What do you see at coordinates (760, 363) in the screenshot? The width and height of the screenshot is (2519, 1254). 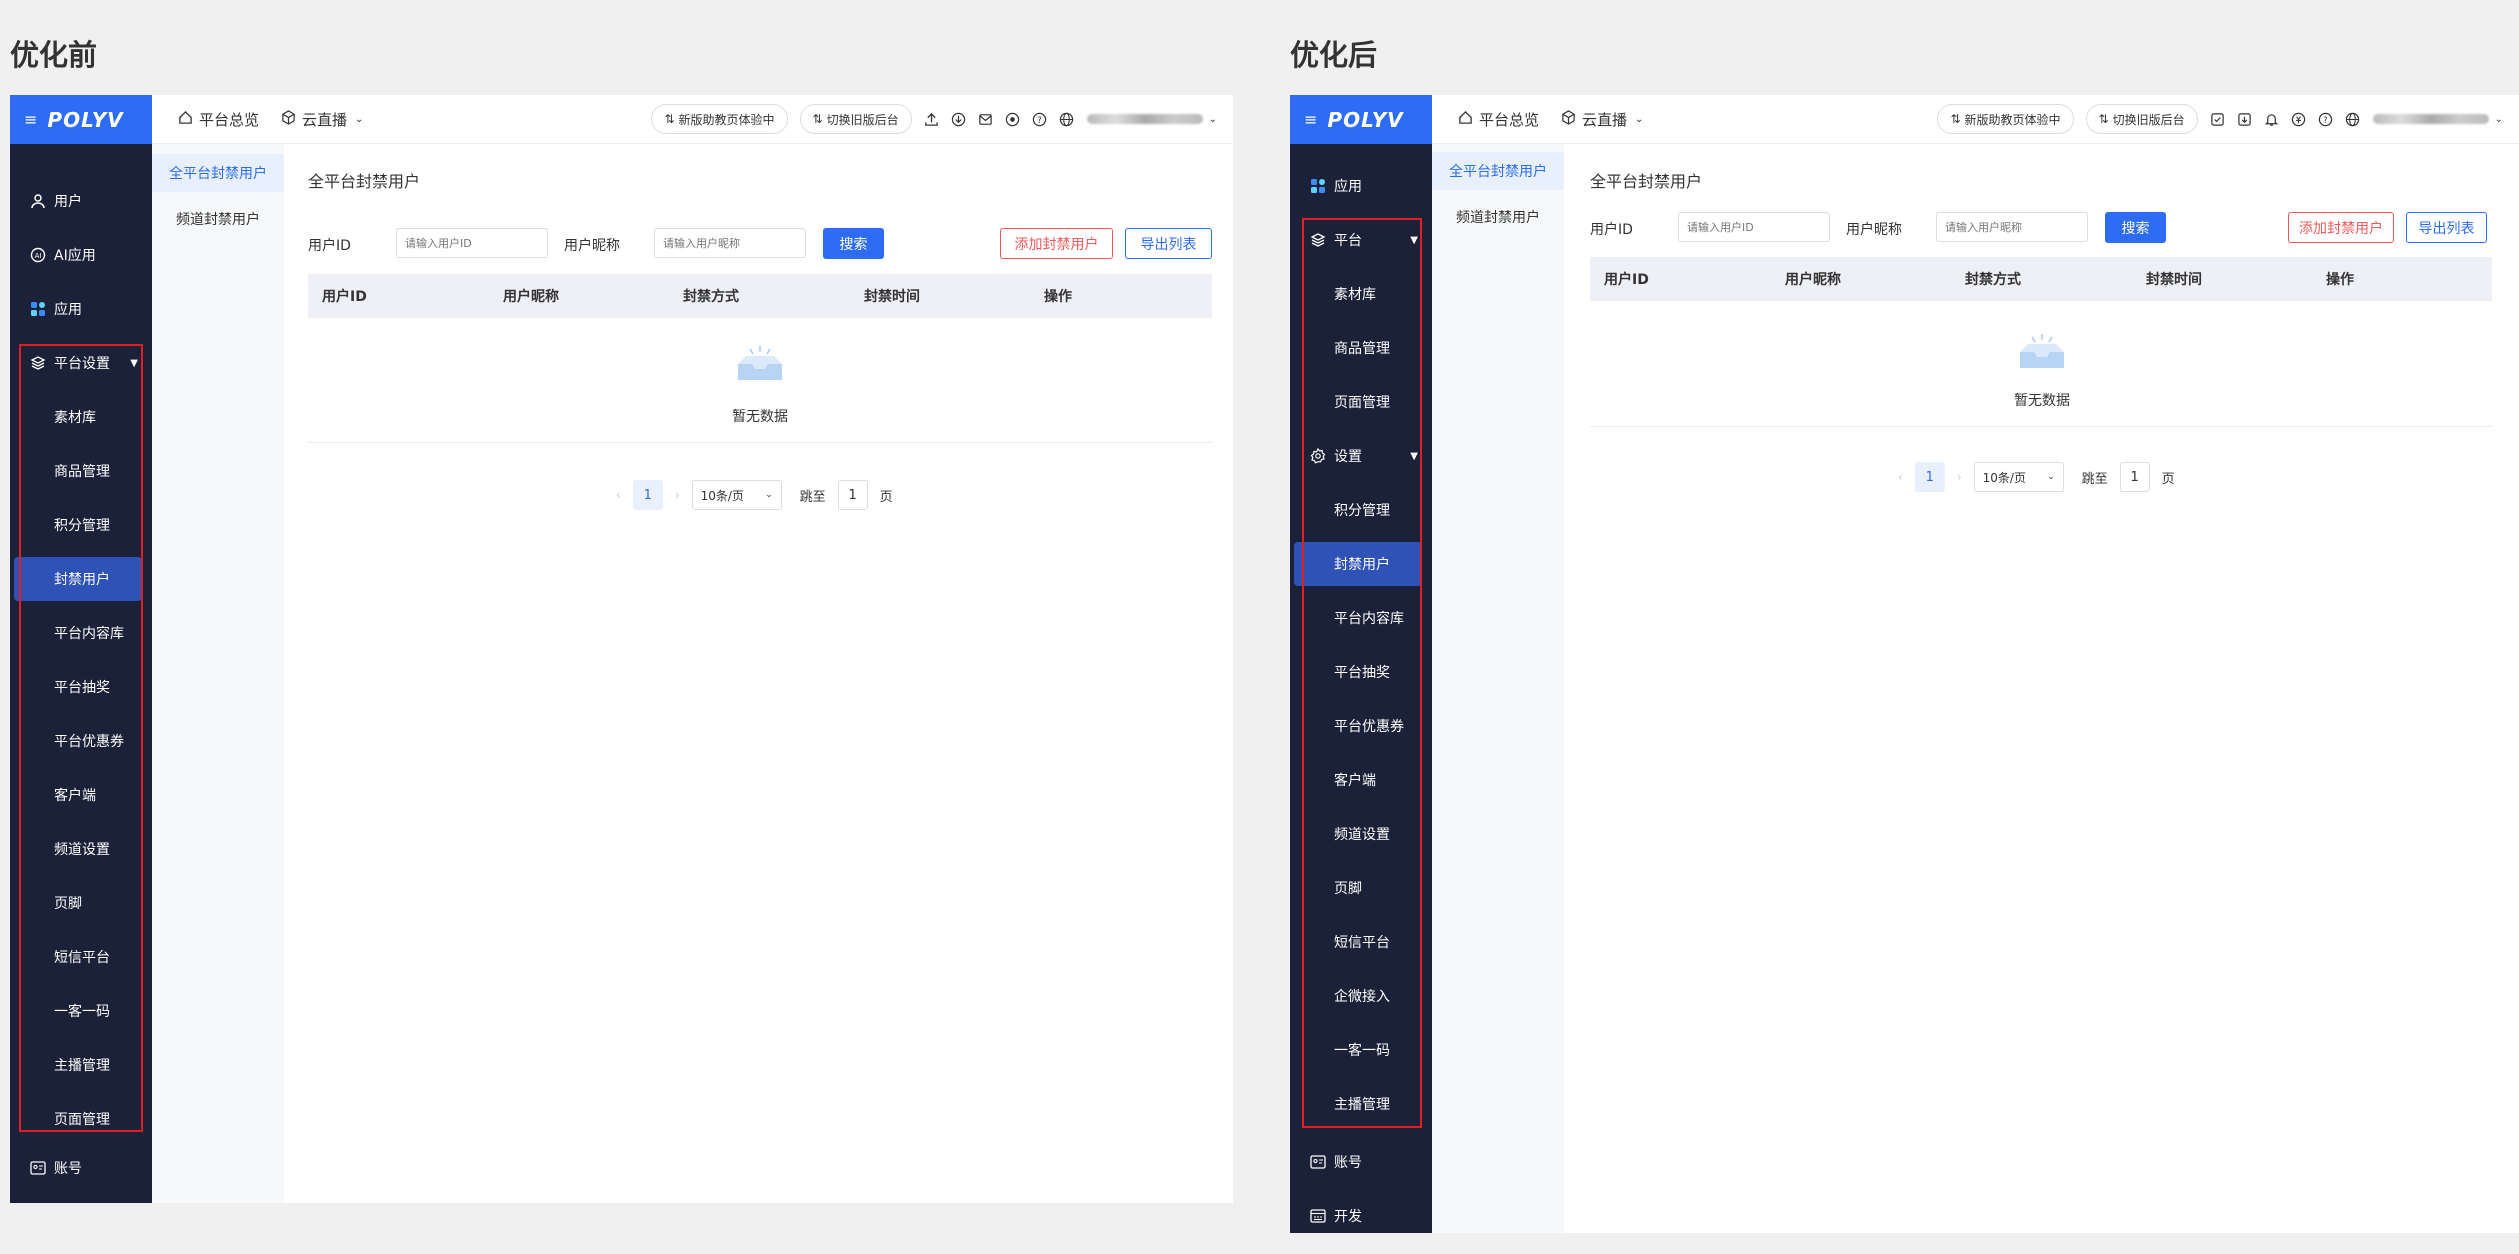 I see `empty-box-icon` at bounding box center [760, 363].